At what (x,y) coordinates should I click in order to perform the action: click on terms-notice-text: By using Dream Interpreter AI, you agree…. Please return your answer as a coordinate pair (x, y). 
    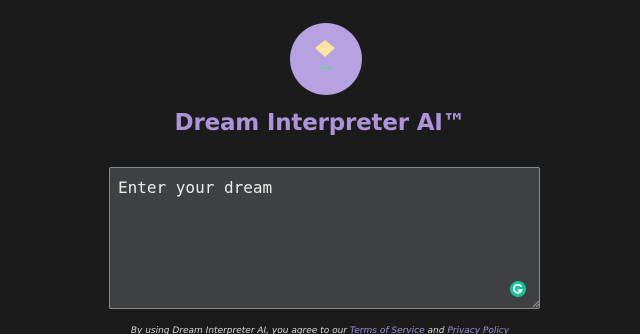
    Looking at the image, I should click on (238, 330).